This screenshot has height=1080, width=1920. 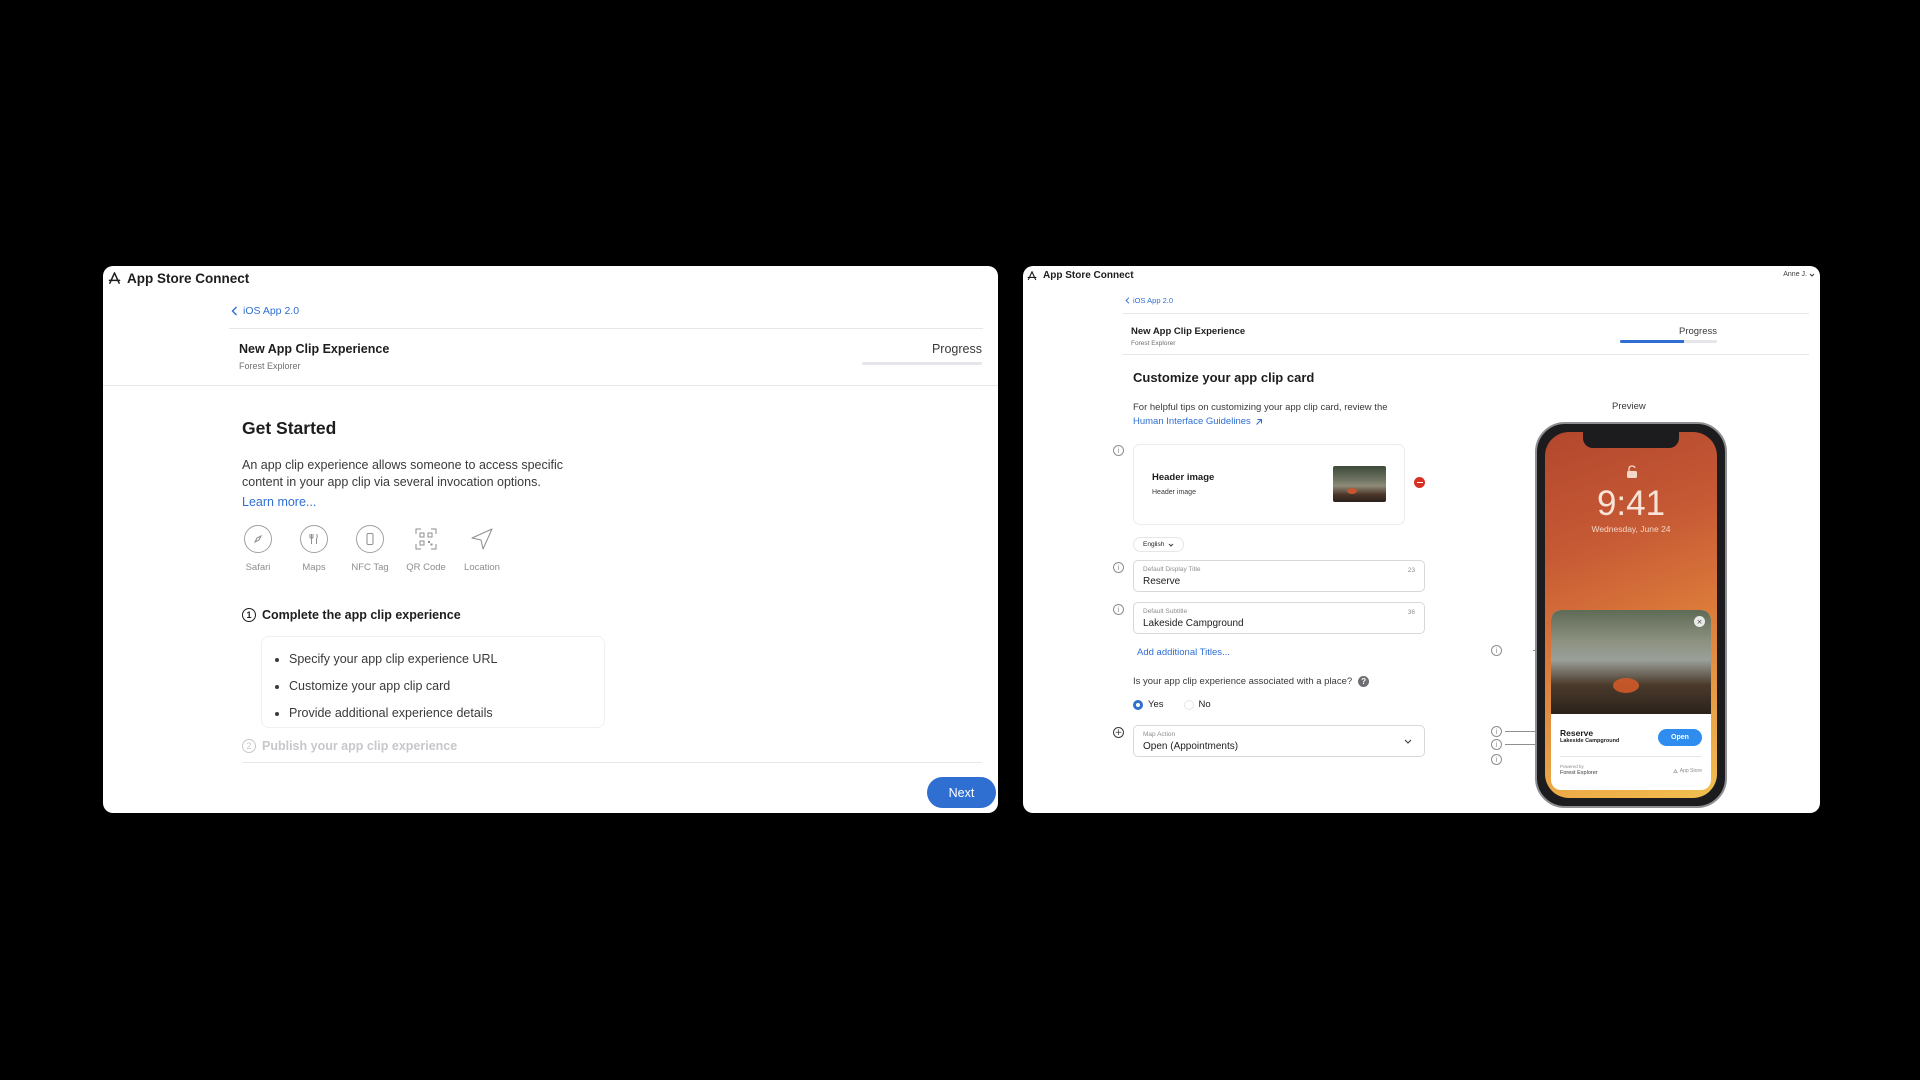 What do you see at coordinates (393, 713) in the screenshot?
I see `list-item: Provide additional experience details` at bounding box center [393, 713].